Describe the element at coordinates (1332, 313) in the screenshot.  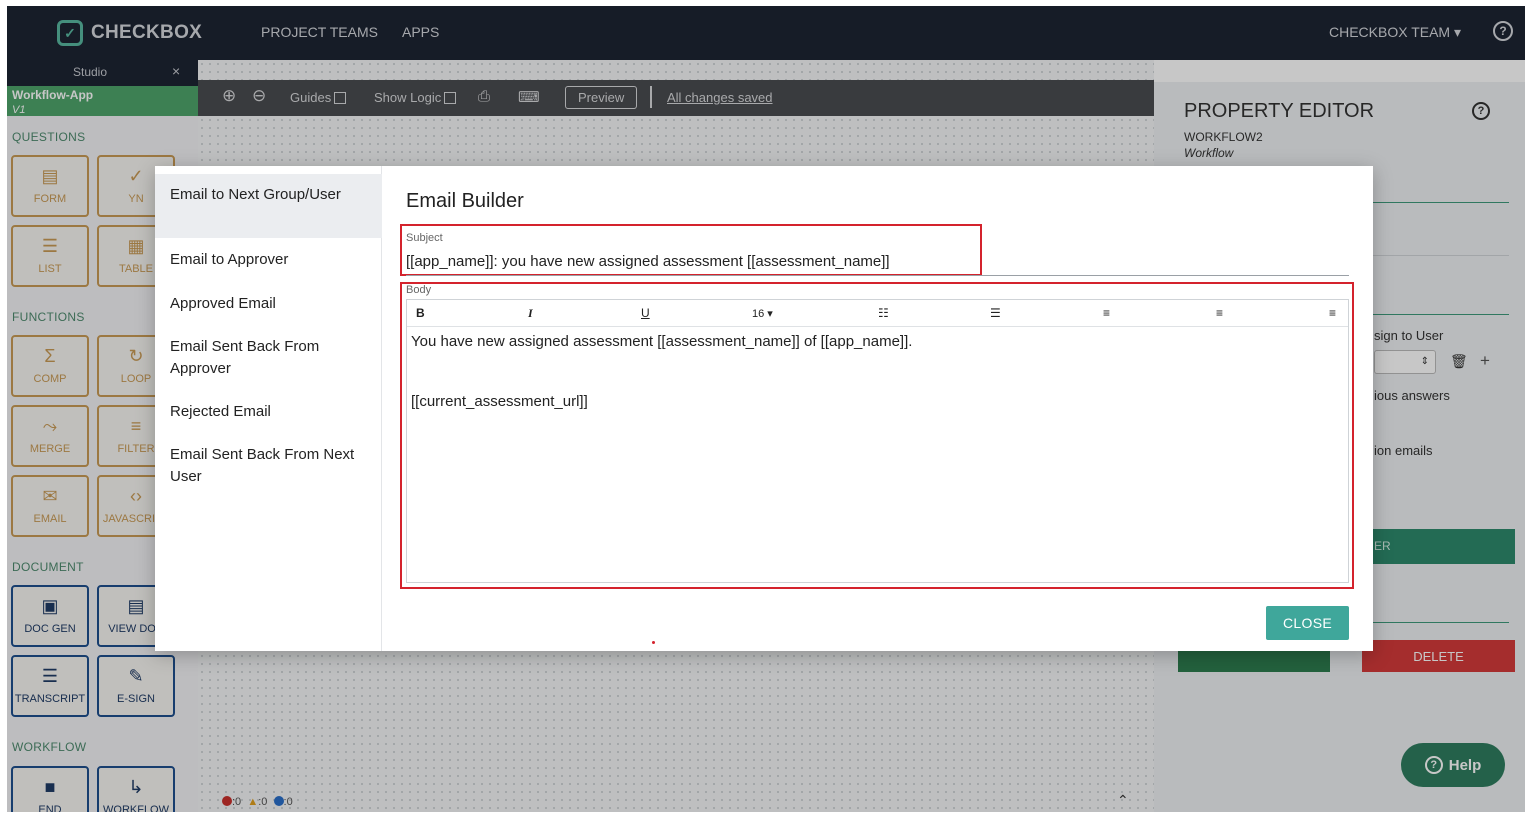
I see `align-right-icon: ≡` at that location.